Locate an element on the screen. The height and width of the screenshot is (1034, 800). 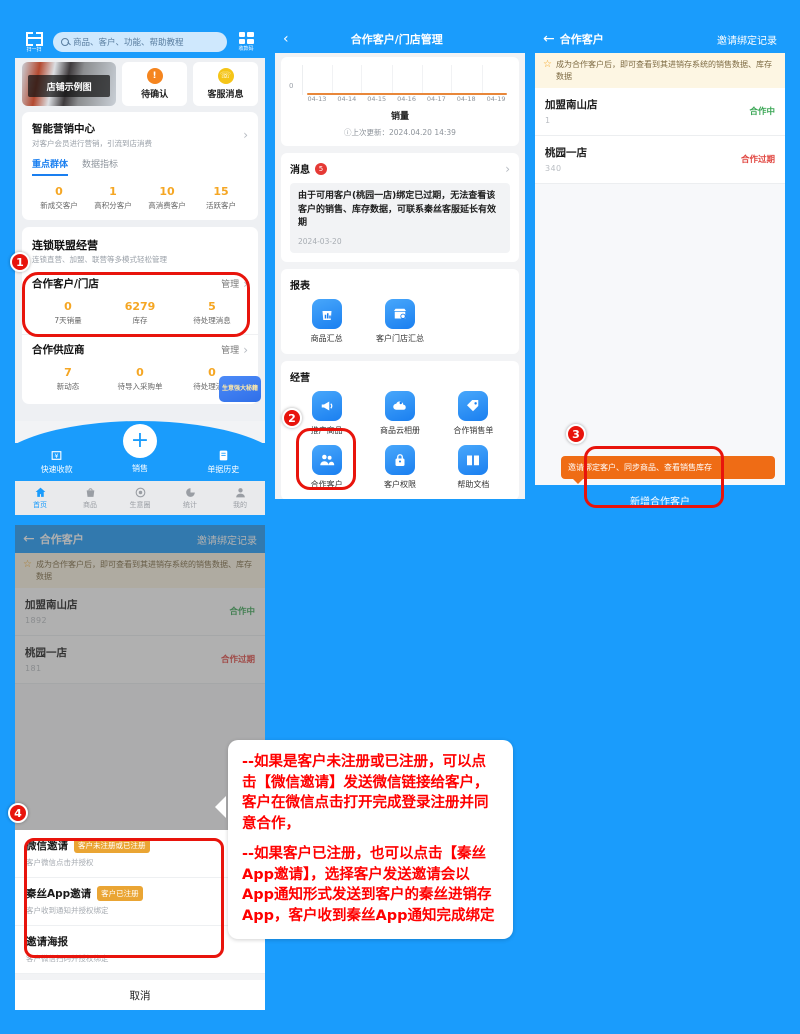
home-icon is located at coordinates (40, 492).